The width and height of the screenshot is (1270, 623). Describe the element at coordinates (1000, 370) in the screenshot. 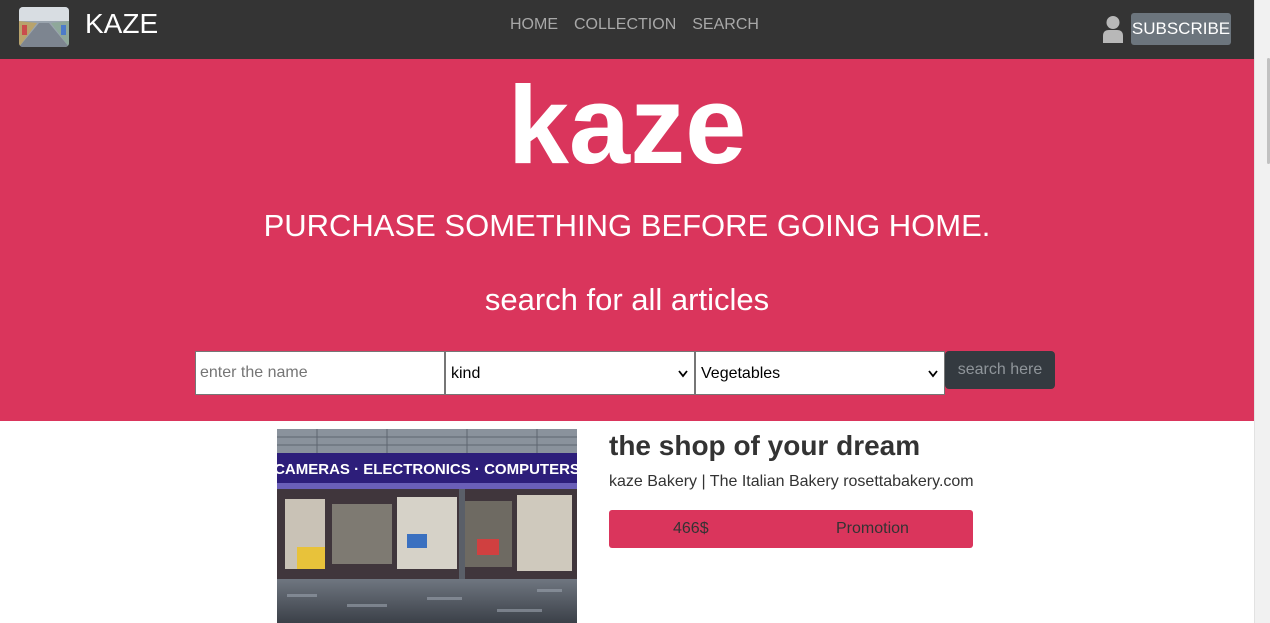

I see `search-button: search here` at that location.